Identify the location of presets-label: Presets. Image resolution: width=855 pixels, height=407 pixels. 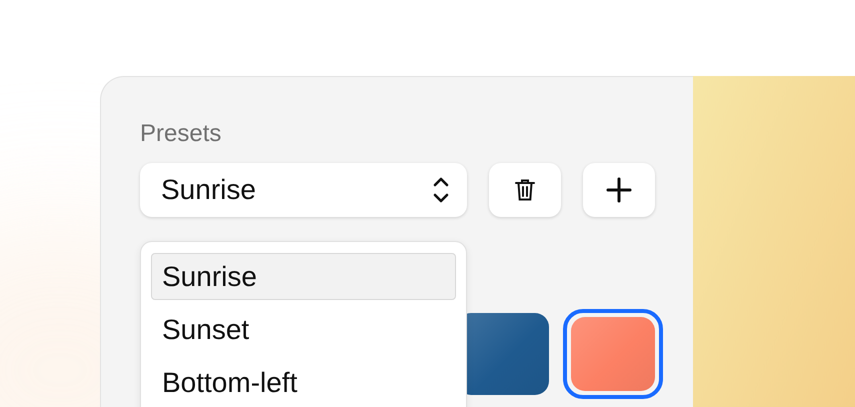
(181, 134).